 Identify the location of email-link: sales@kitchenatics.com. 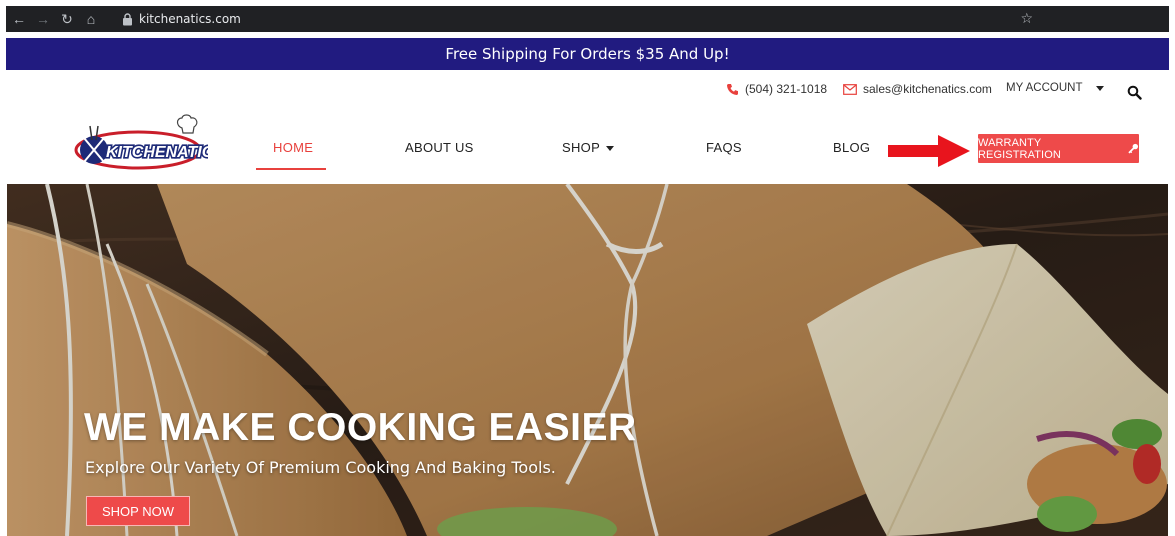
(917, 89).